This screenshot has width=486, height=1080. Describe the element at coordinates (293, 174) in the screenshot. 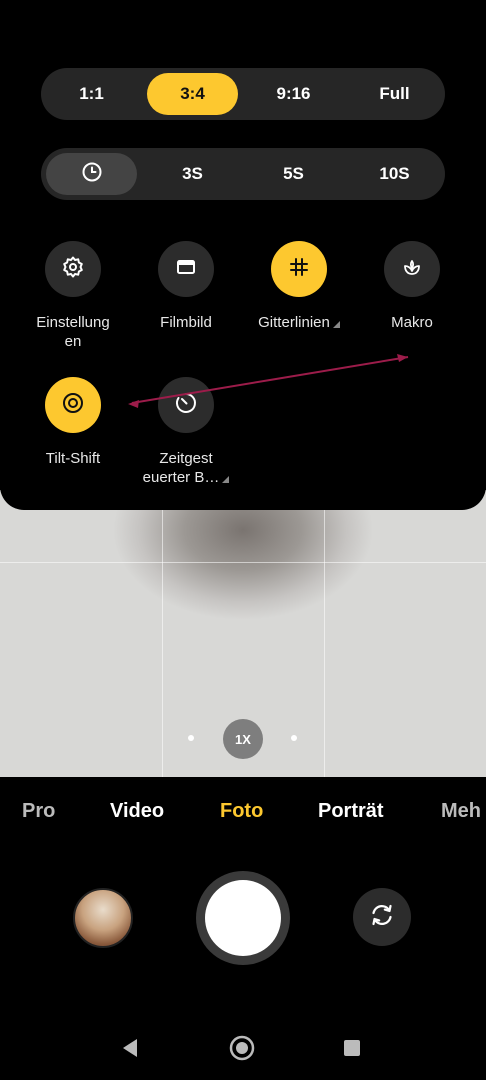

I see `timer-option-5s: 5S` at that location.